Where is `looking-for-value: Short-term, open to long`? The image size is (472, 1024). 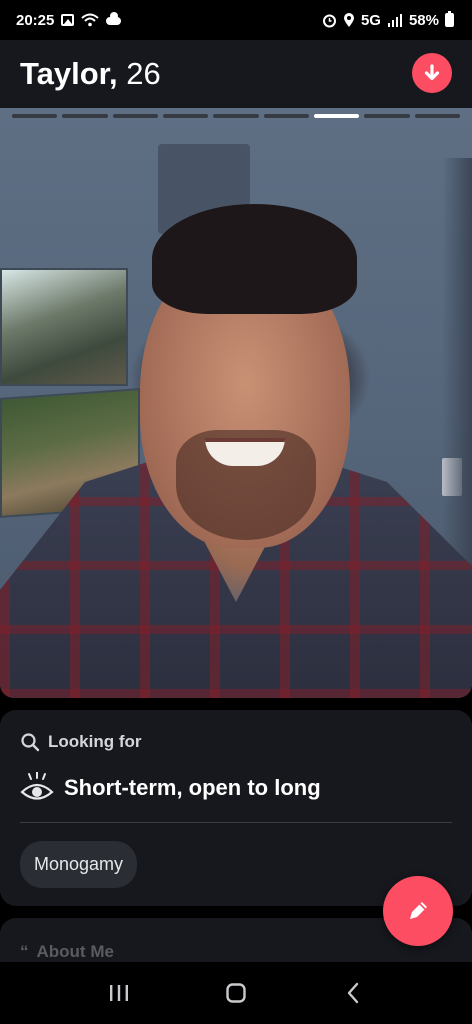 looking-for-value: Short-term, open to long is located at coordinates (192, 787).